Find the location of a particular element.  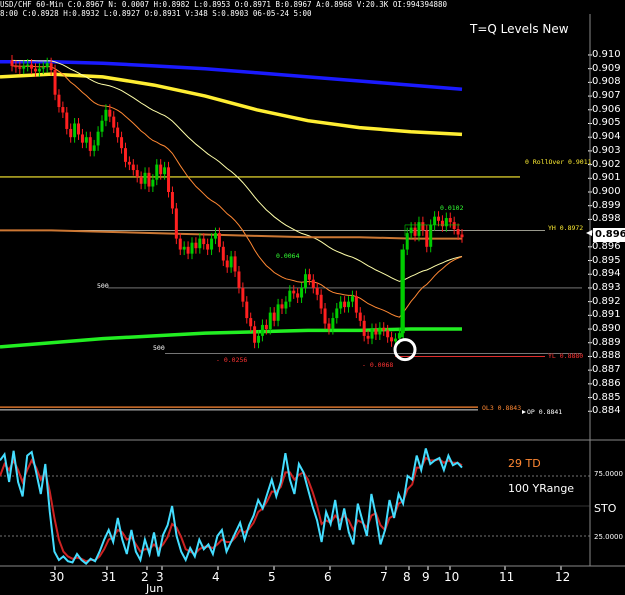

price-tick-label: 0.887 is located at coordinates (606, 370).